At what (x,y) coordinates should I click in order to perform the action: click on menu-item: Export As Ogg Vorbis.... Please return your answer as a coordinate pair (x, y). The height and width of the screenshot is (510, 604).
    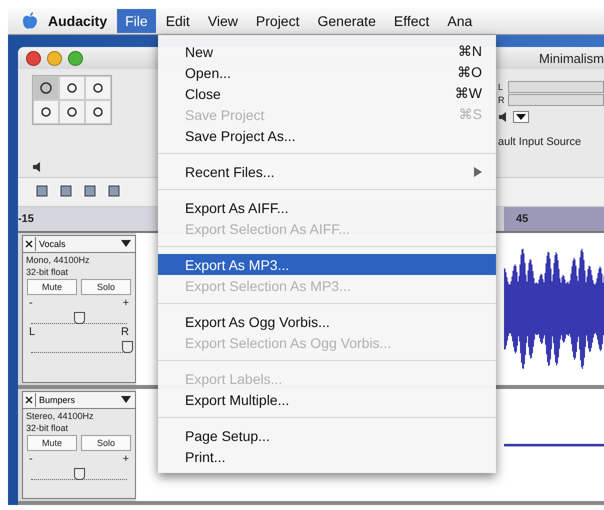
    Looking at the image, I should click on (327, 321).